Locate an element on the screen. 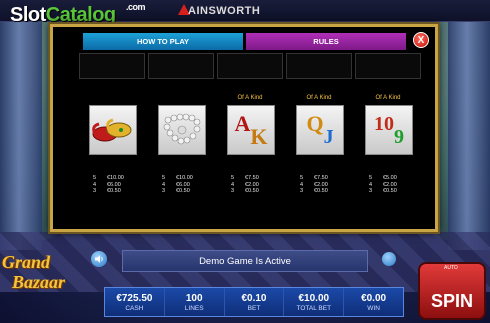 The image size is (490, 323). slippers-symbol-icon is located at coordinates (113, 130).